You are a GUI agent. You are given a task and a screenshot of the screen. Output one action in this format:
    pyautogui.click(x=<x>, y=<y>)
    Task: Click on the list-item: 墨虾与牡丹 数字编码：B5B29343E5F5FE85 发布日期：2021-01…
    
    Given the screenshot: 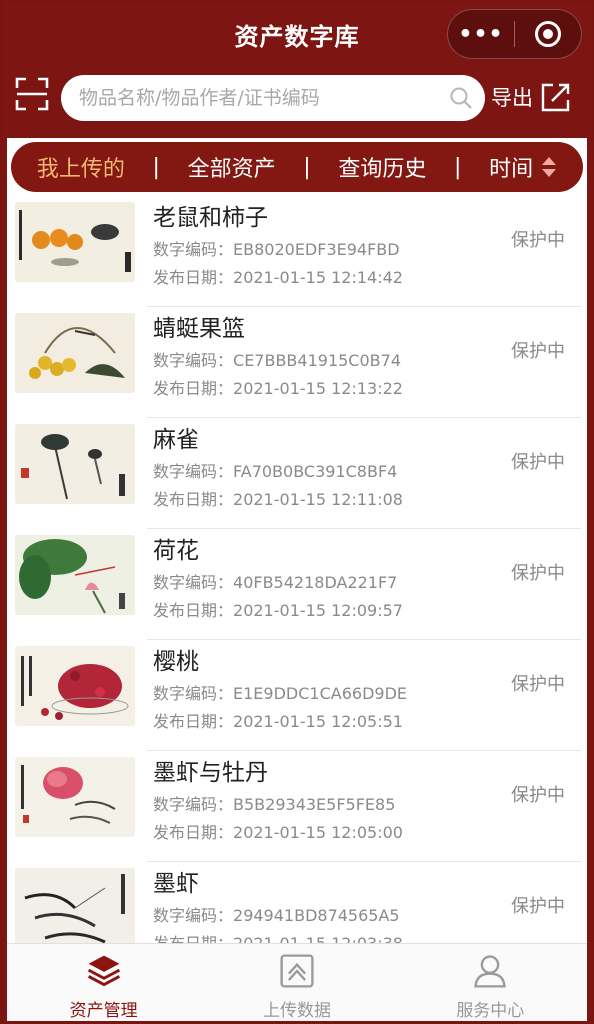 What is the action you would take?
    pyautogui.click(x=297, y=806)
    